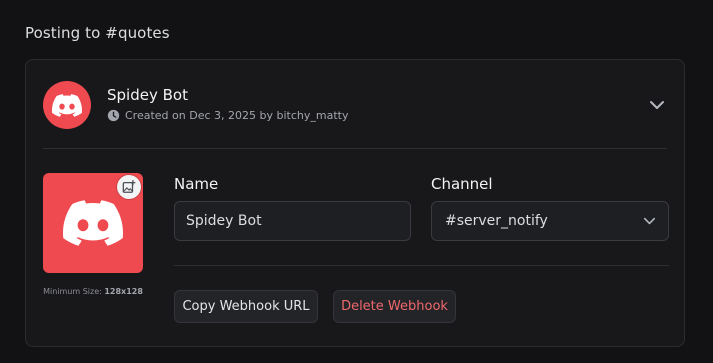 The width and height of the screenshot is (713, 363). What do you see at coordinates (97, 33) in the screenshot?
I see `section-title: Posting to #quotes` at bounding box center [97, 33].